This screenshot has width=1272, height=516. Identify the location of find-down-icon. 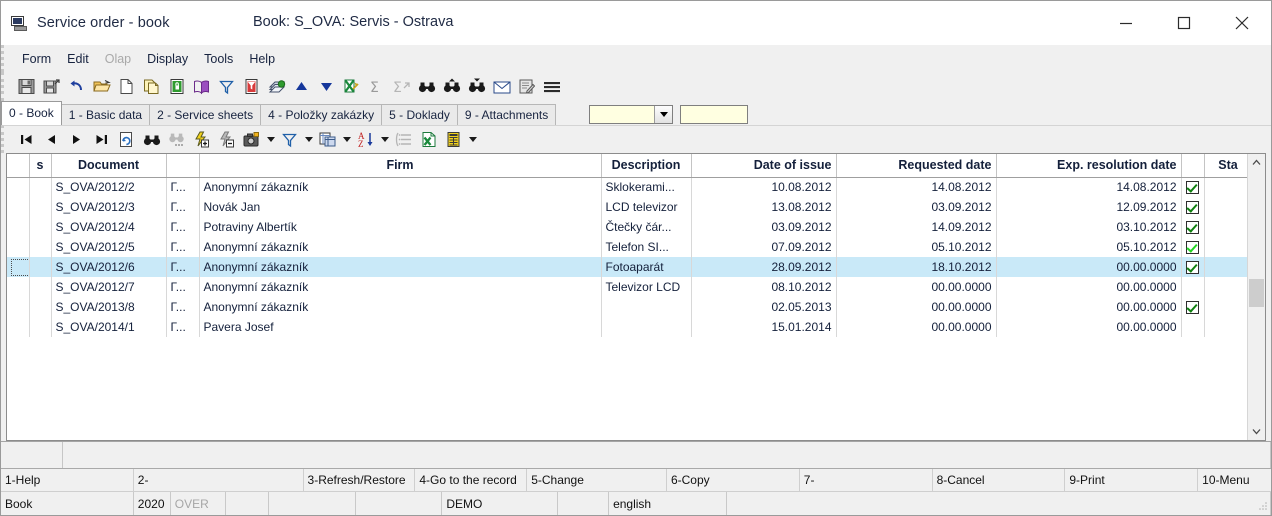
(476, 87).